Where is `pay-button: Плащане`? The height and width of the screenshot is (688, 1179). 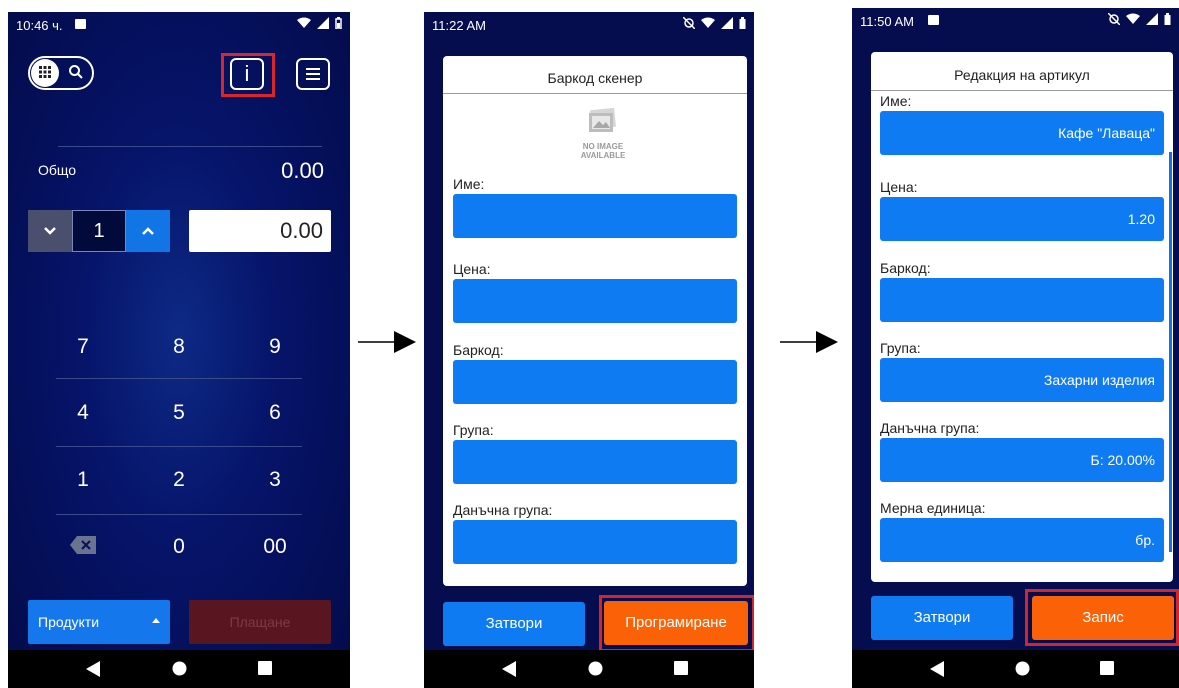 pay-button: Плащане is located at coordinates (260, 622).